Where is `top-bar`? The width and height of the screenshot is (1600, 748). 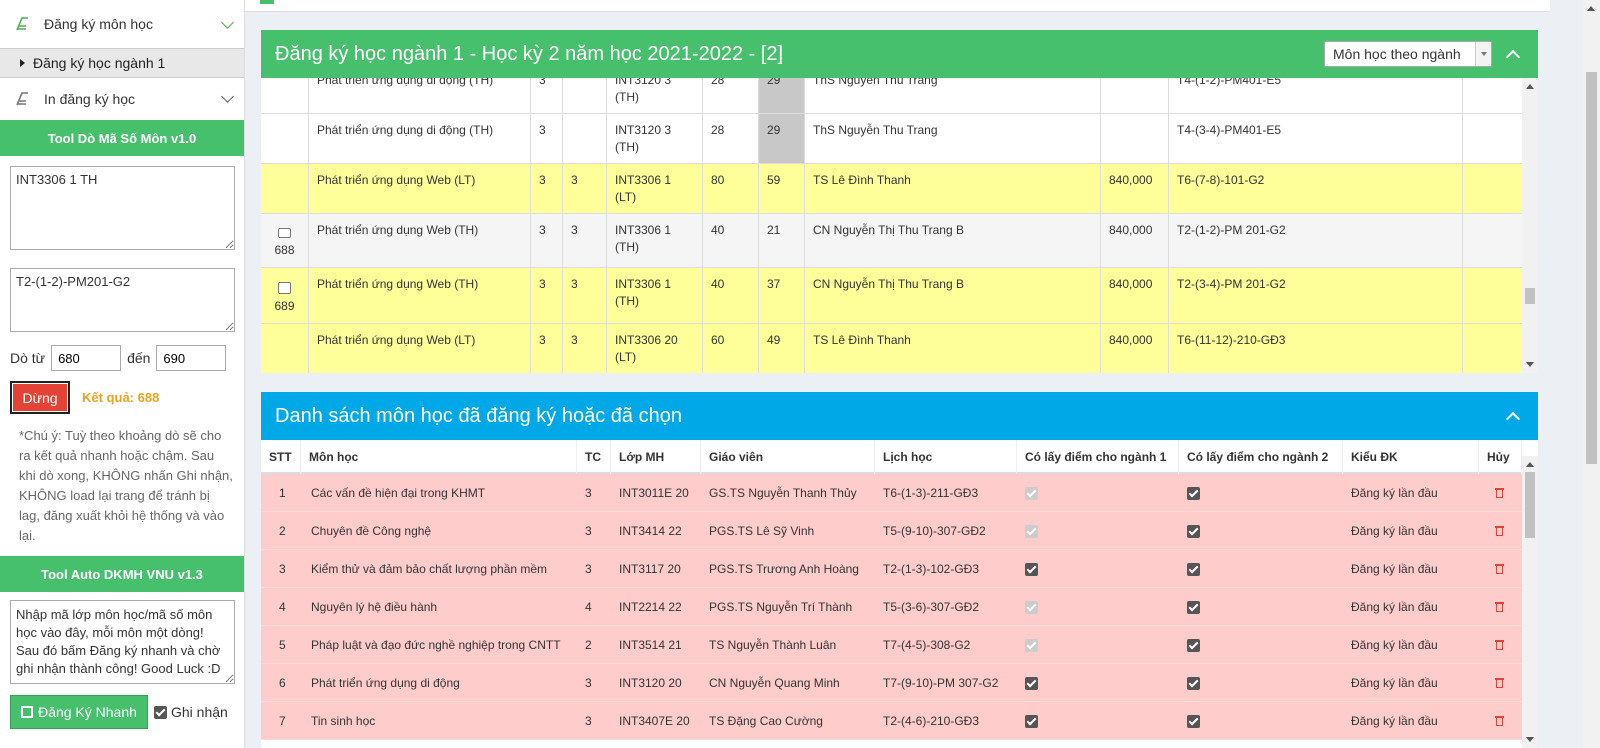 top-bar is located at coordinates (897, 6).